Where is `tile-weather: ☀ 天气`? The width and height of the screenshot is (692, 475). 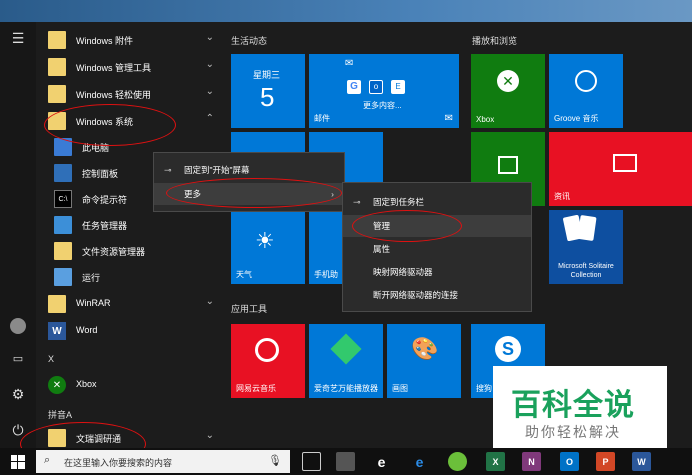
tile-weather: ☀ 天气 is located at coordinates (268, 247).